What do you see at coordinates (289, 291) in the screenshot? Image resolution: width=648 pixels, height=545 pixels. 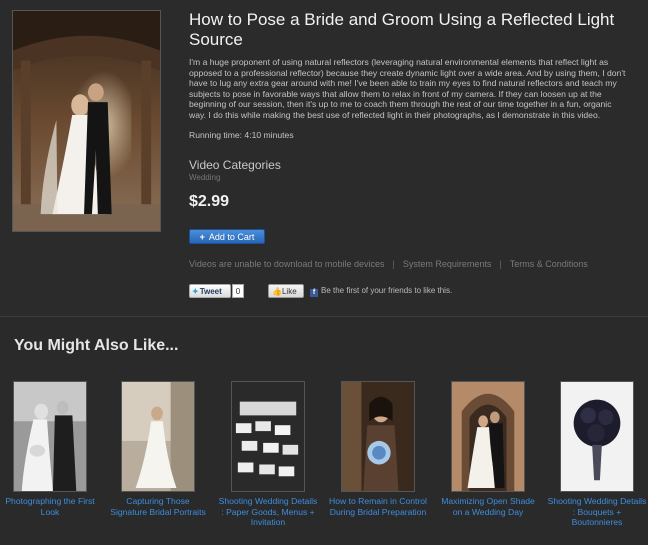 I see `like-label: Like` at bounding box center [289, 291].